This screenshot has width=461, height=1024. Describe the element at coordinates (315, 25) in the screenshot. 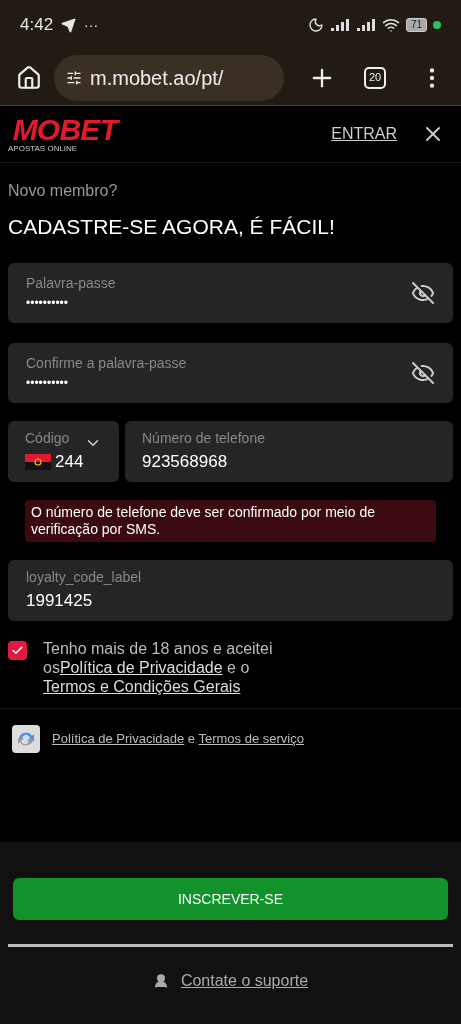

I see `moon-icon` at that location.